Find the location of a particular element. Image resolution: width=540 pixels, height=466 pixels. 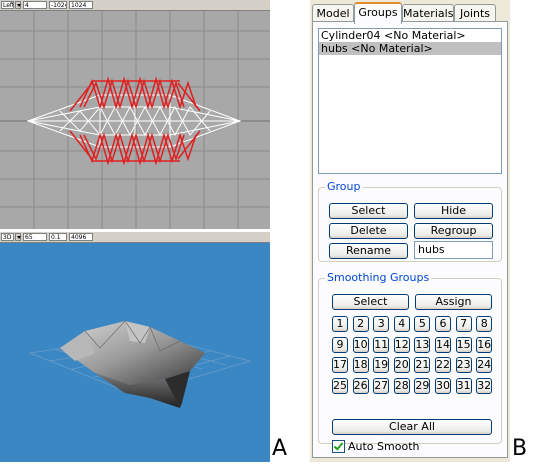

smoothing-group-3-button: 3 is located at coordinates (381, 324).